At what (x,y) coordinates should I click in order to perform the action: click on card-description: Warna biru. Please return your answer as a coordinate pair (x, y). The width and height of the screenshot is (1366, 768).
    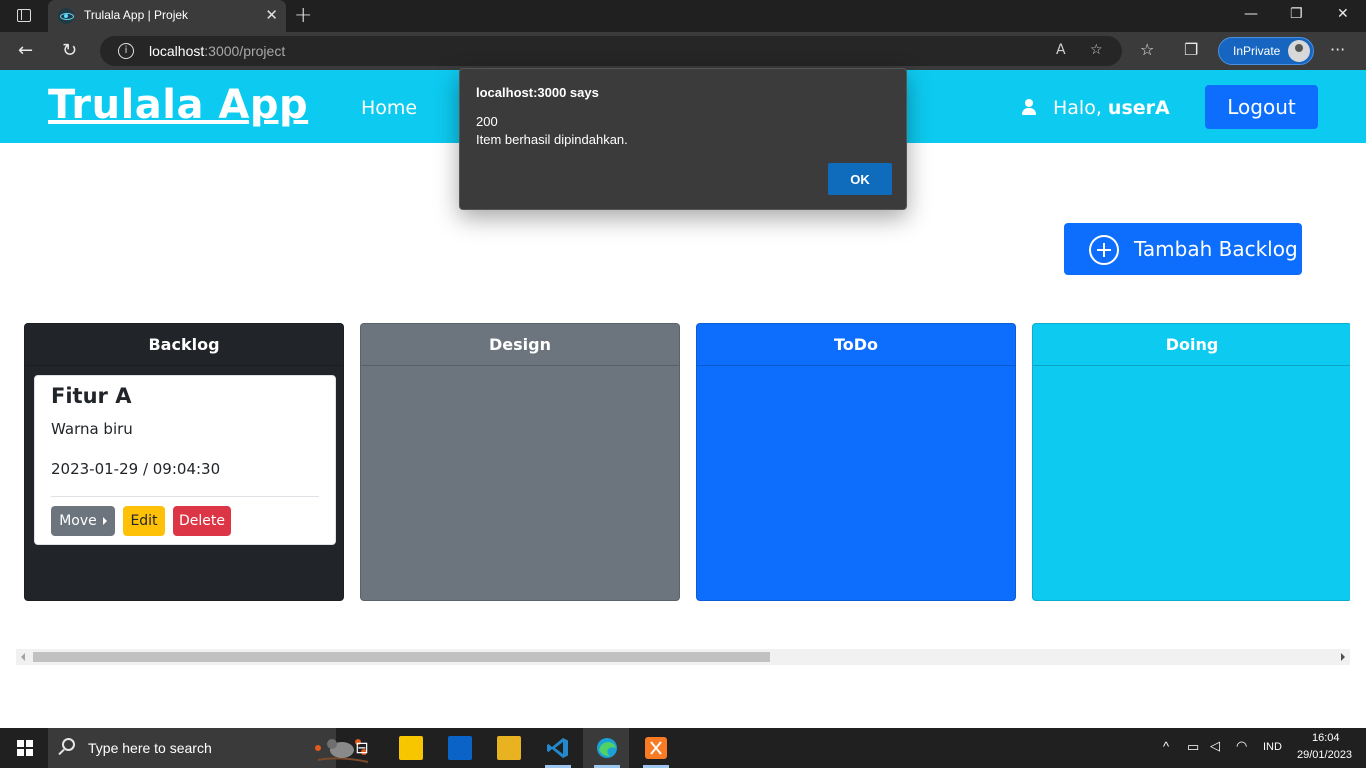
    Looking at the image, I should click on (92, 429).